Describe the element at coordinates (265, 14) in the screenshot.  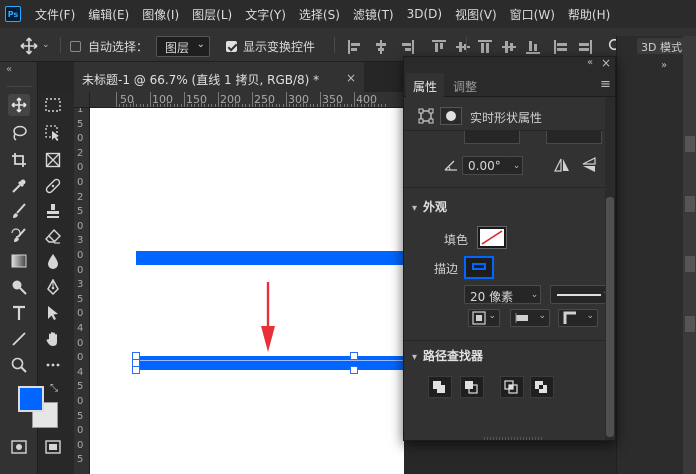
I see `menu-type: 文字(Y)` at that location.